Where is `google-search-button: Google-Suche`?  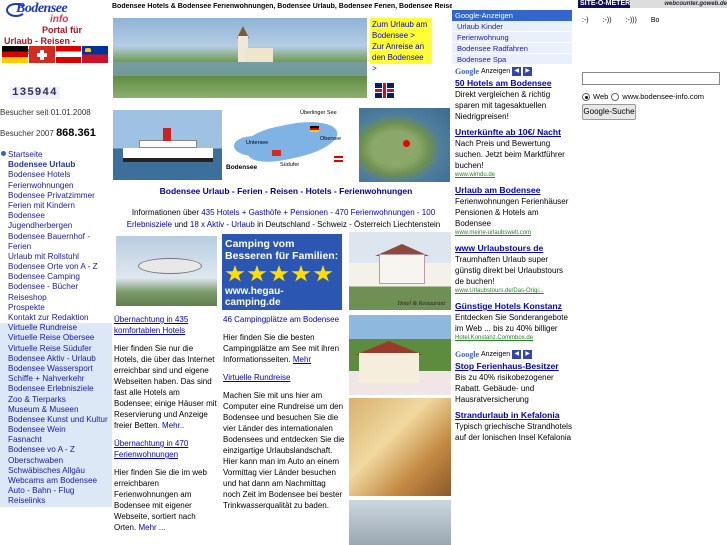
google-search-button: Google-Suche is located at coordinates (609, 112).